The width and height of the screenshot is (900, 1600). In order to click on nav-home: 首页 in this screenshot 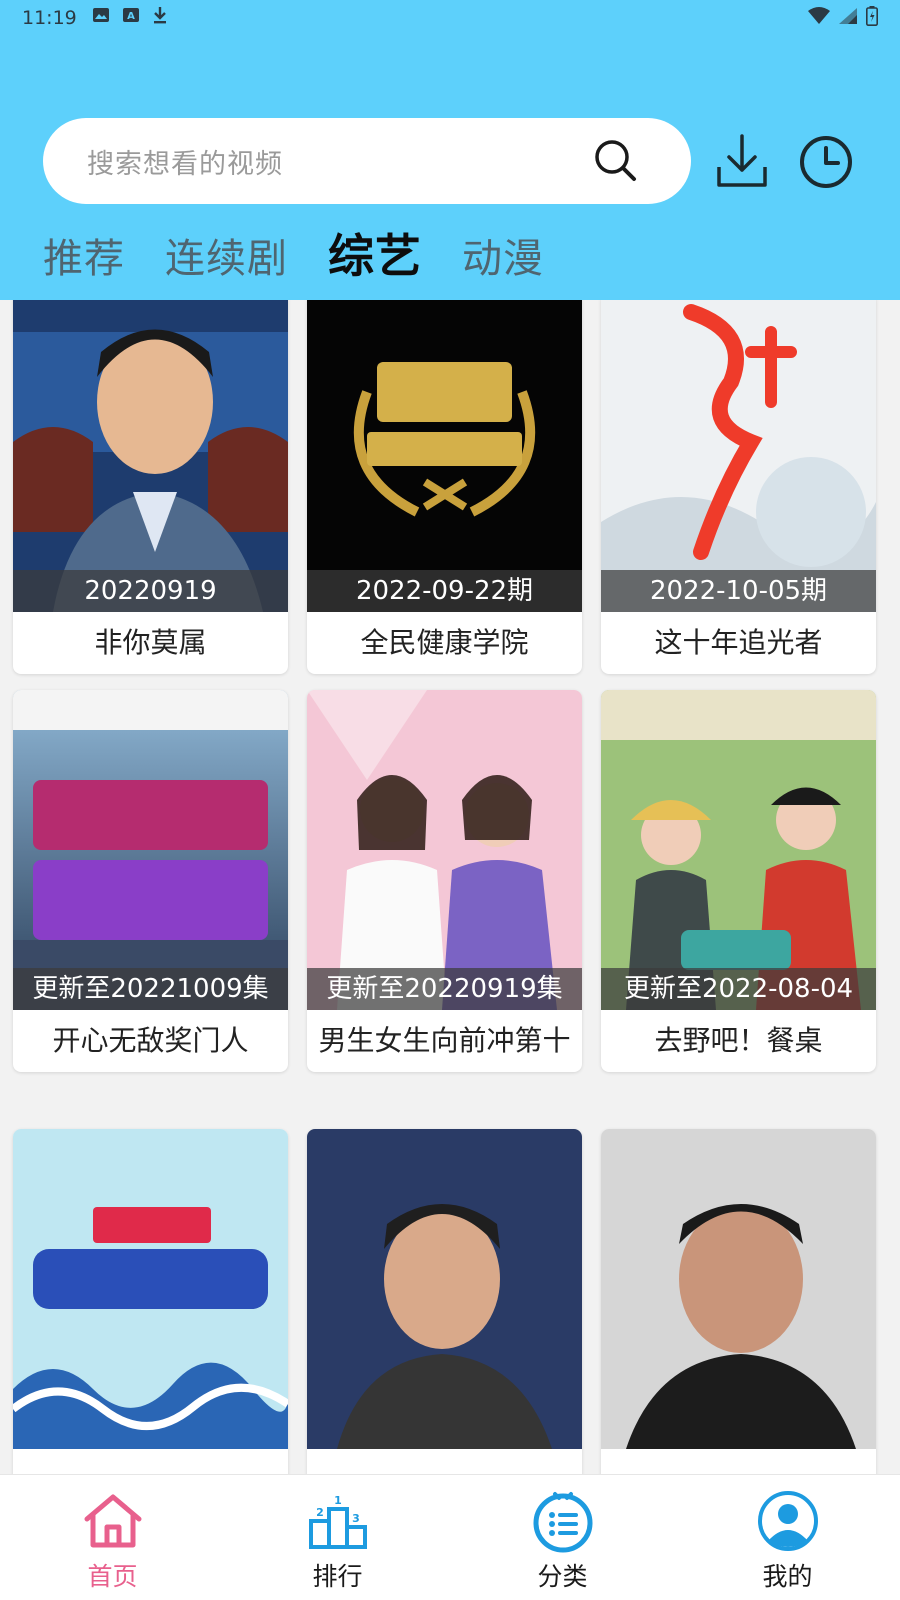, I will do `click(112, 1537)`.